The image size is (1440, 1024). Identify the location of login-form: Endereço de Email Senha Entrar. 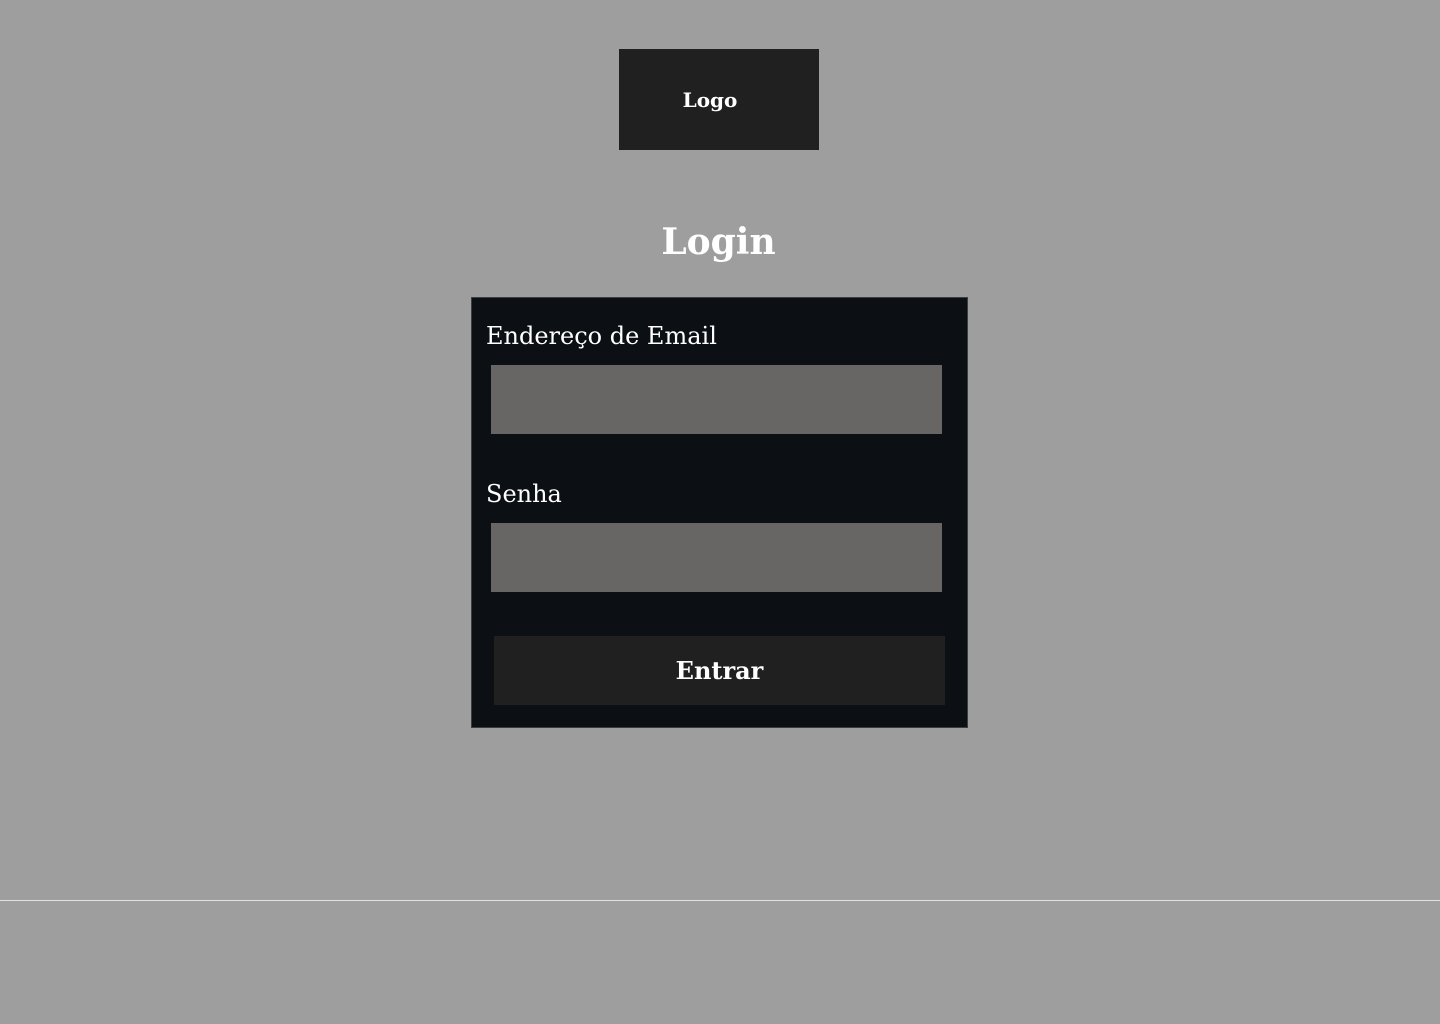
(719, 512).